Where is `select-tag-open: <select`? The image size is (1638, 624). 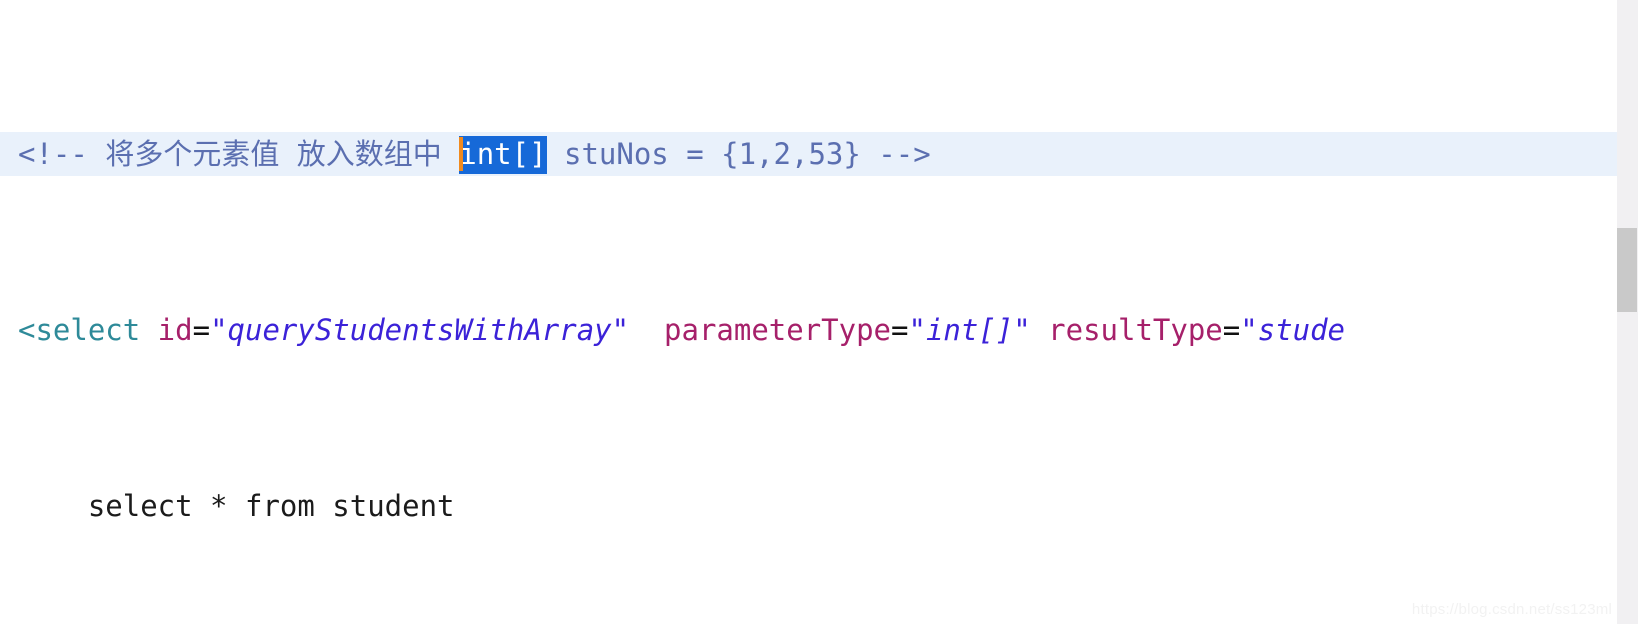 select-tag-open: <select is located at coordinates (79, 330).